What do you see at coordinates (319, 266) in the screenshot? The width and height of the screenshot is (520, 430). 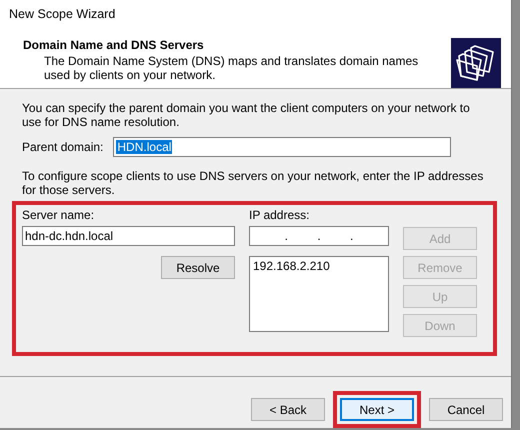 I see `ip-list-item: 192.168.2.210` at bounding box center [319, 266].